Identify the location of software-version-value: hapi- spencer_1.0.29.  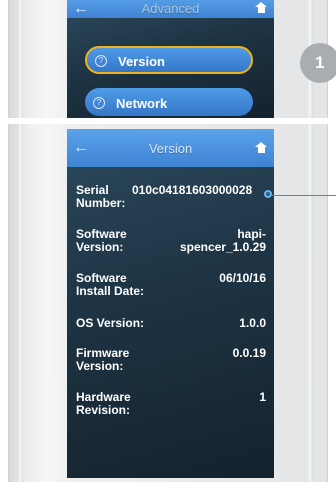
(222, 240).